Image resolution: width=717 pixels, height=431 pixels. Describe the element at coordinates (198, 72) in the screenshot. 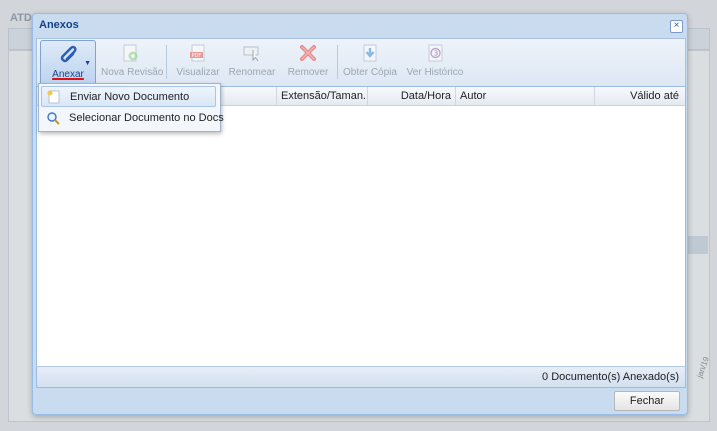

I see `visualizar-label: Visualizar` at that location.